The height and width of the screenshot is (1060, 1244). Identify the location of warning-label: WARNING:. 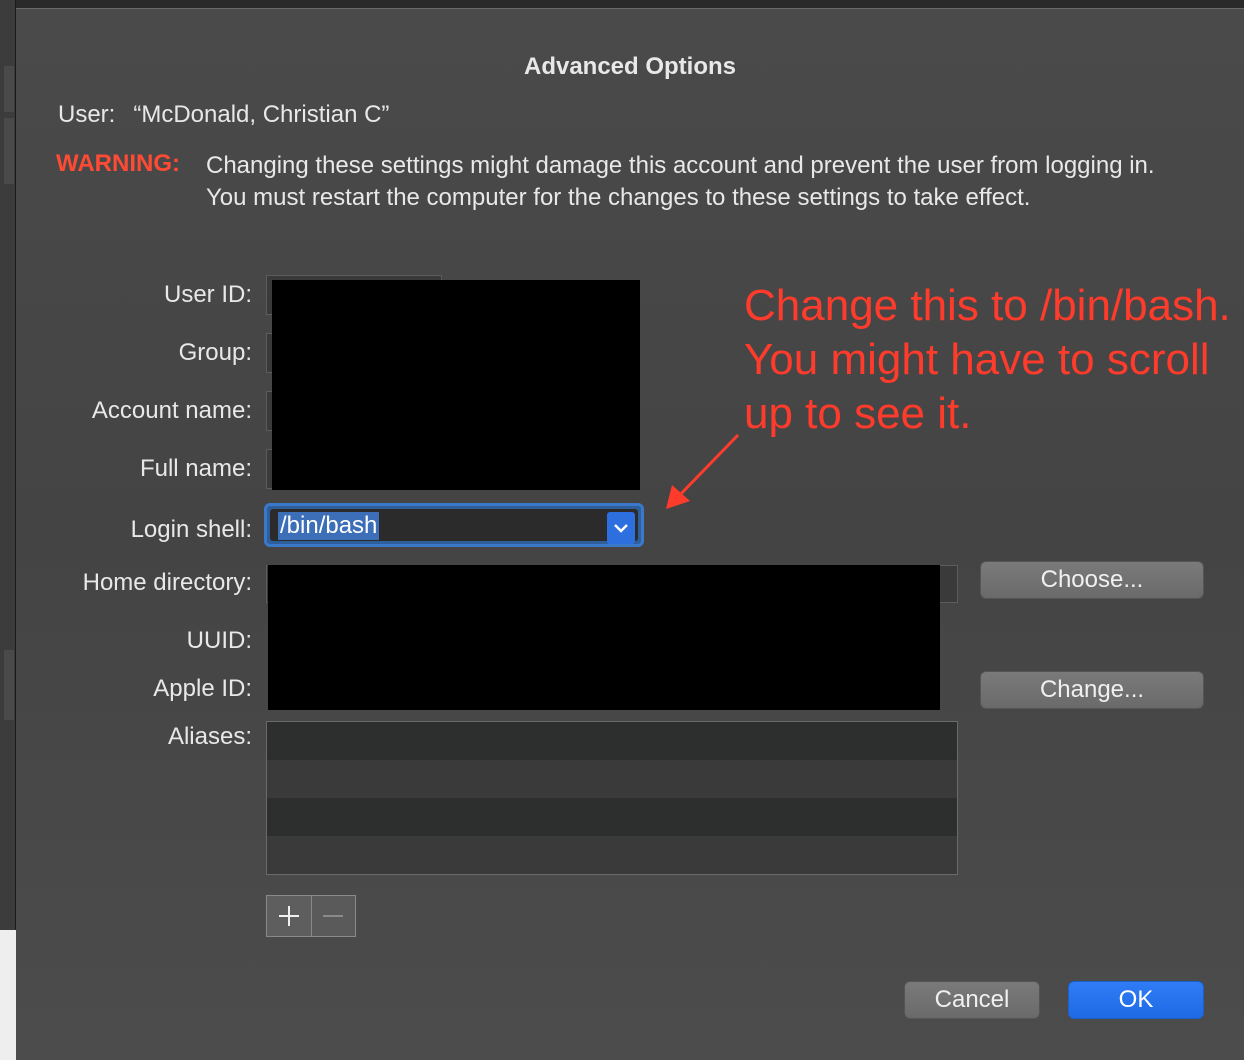
(118, 163).